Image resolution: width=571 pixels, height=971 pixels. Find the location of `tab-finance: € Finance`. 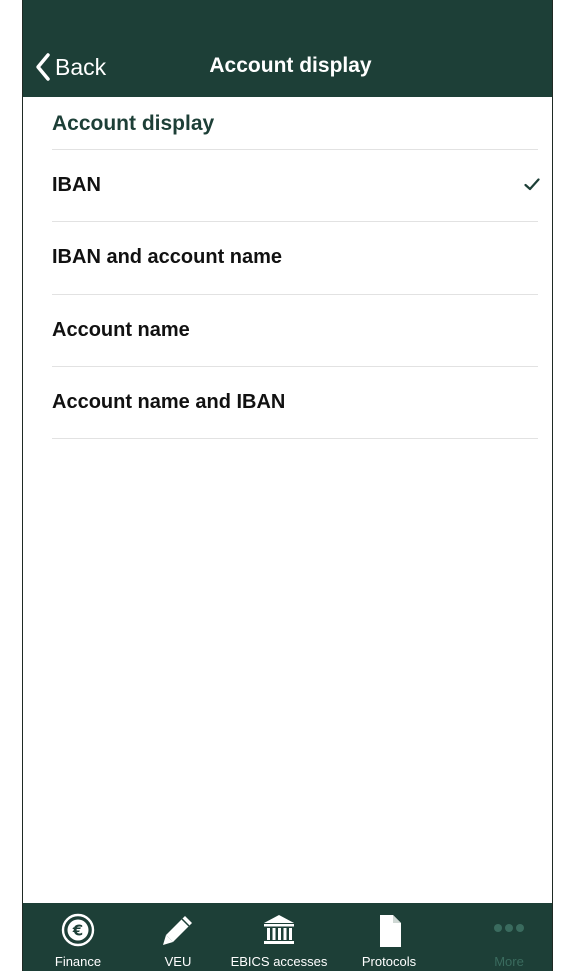

tab-finance: € Finance is located at coordinates (78, 937).